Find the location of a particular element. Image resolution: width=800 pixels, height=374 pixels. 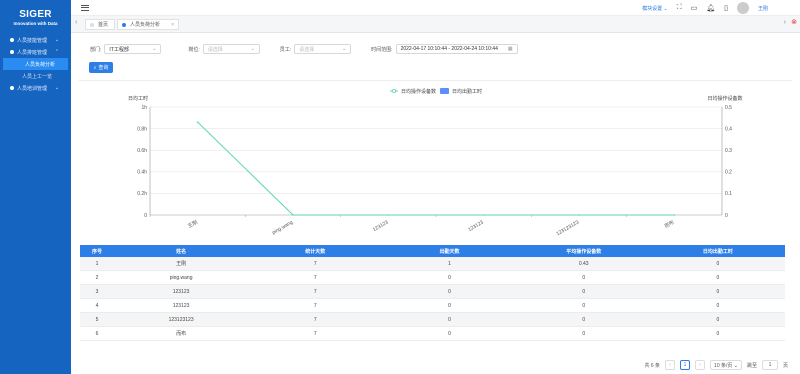

current-page-button: 1 is located at coordinates (685, 365).